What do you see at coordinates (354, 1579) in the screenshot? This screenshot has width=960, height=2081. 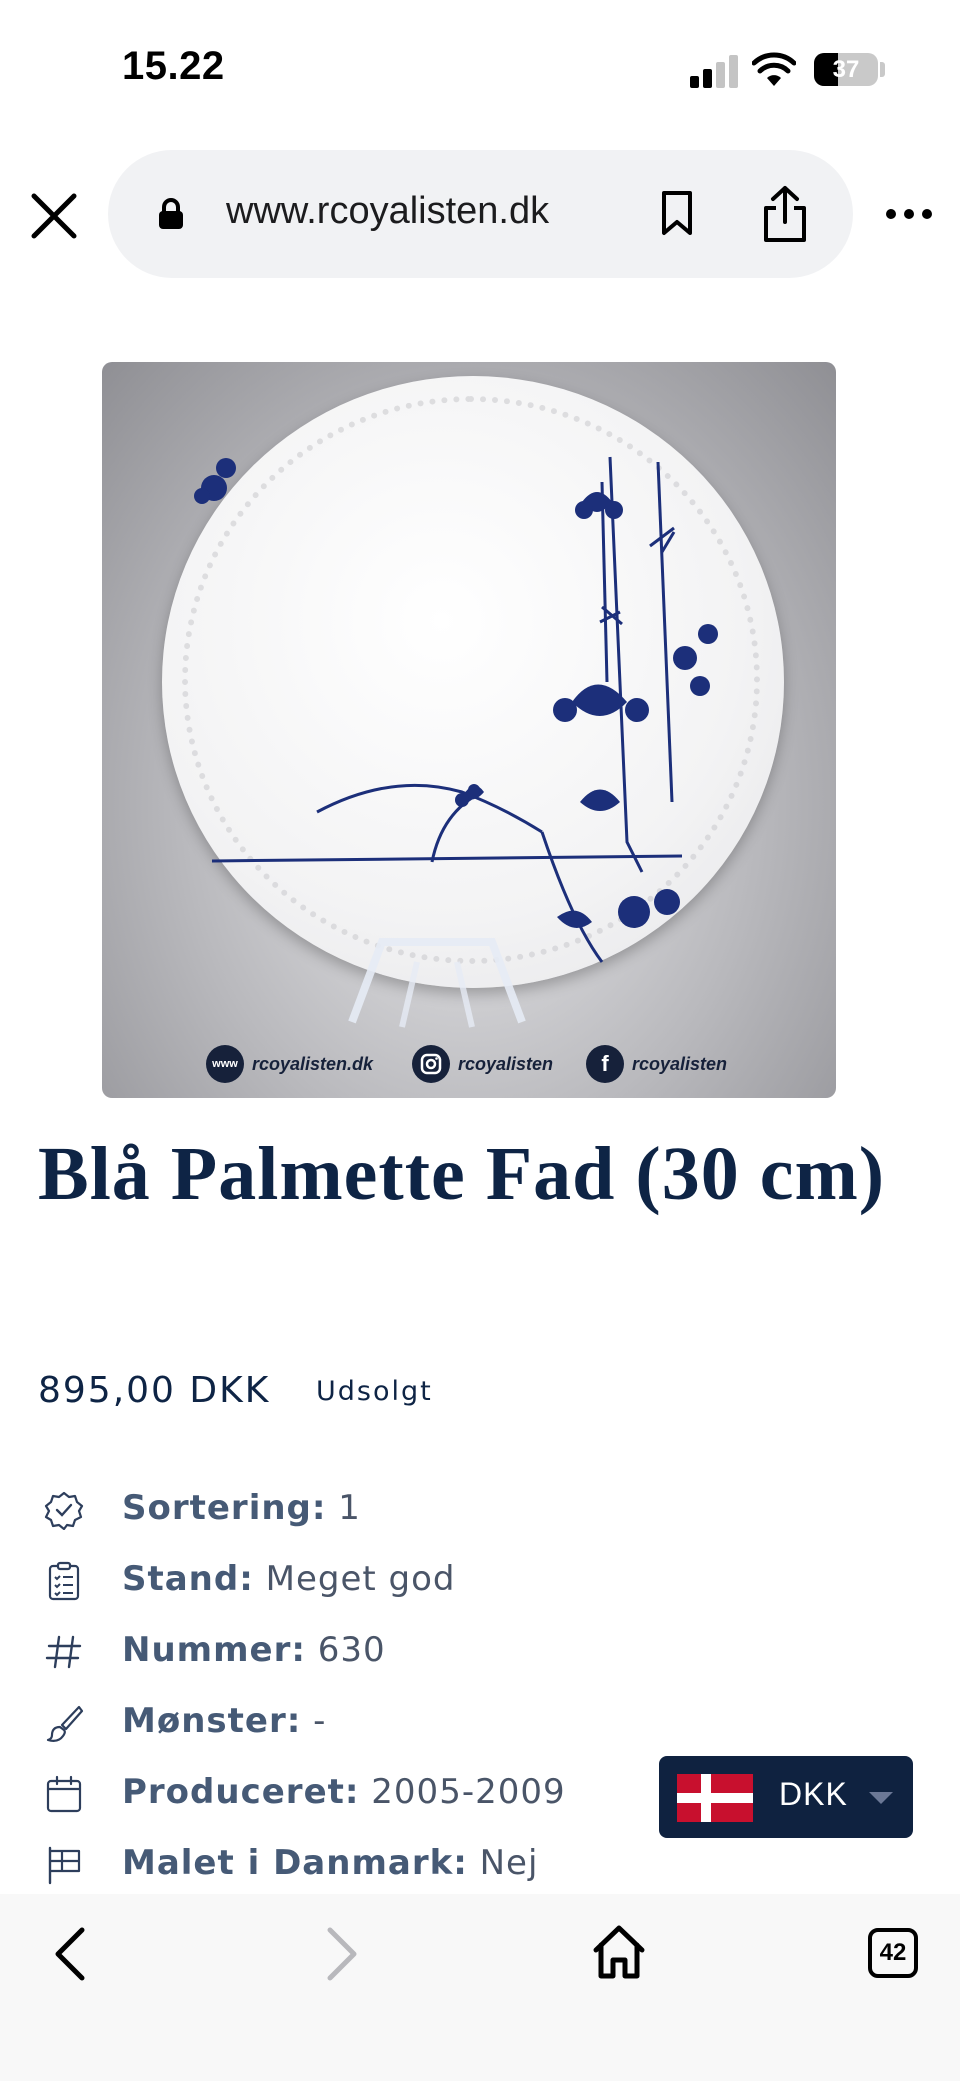 I see `attribute-value: Meget god` at bounding box center [354, 1579].